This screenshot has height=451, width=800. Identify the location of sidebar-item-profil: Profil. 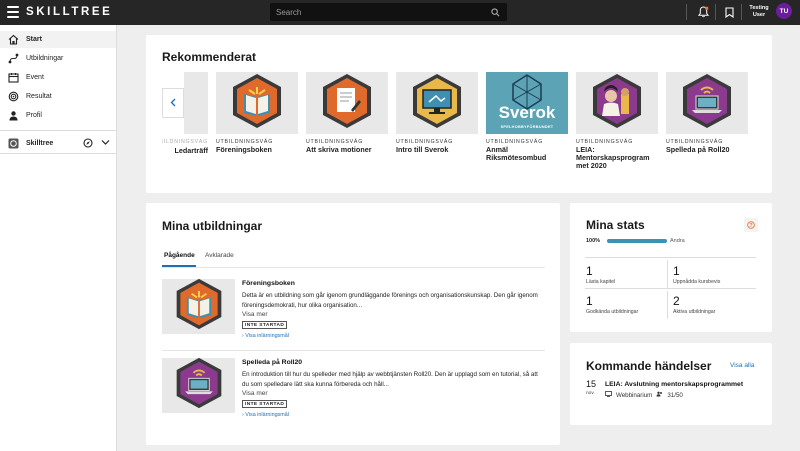
(58, 115).